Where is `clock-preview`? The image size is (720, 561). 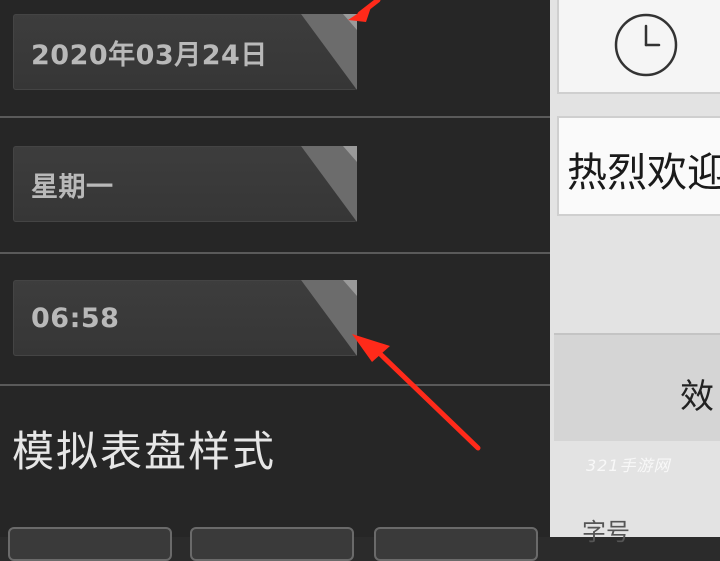
clock-preview is located at coordinates (638, 47).